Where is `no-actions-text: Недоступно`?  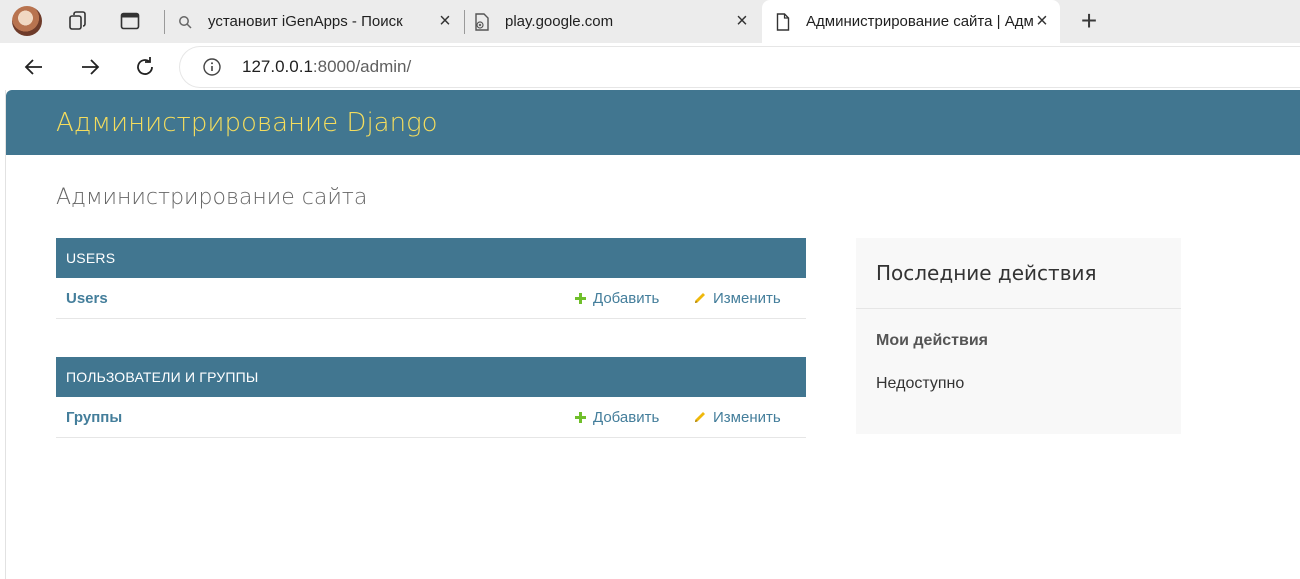
no-actions-text: Недоступно is located at coordinates (920, 383).